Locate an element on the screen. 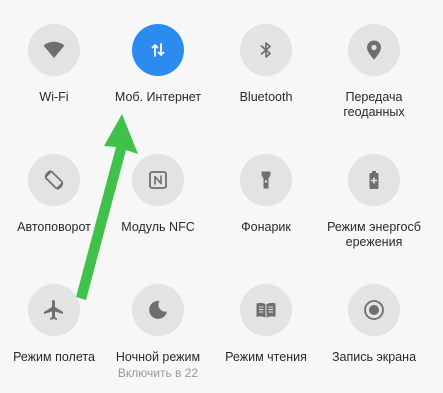  screen-record-toggle is located at coordinates (374, 310).